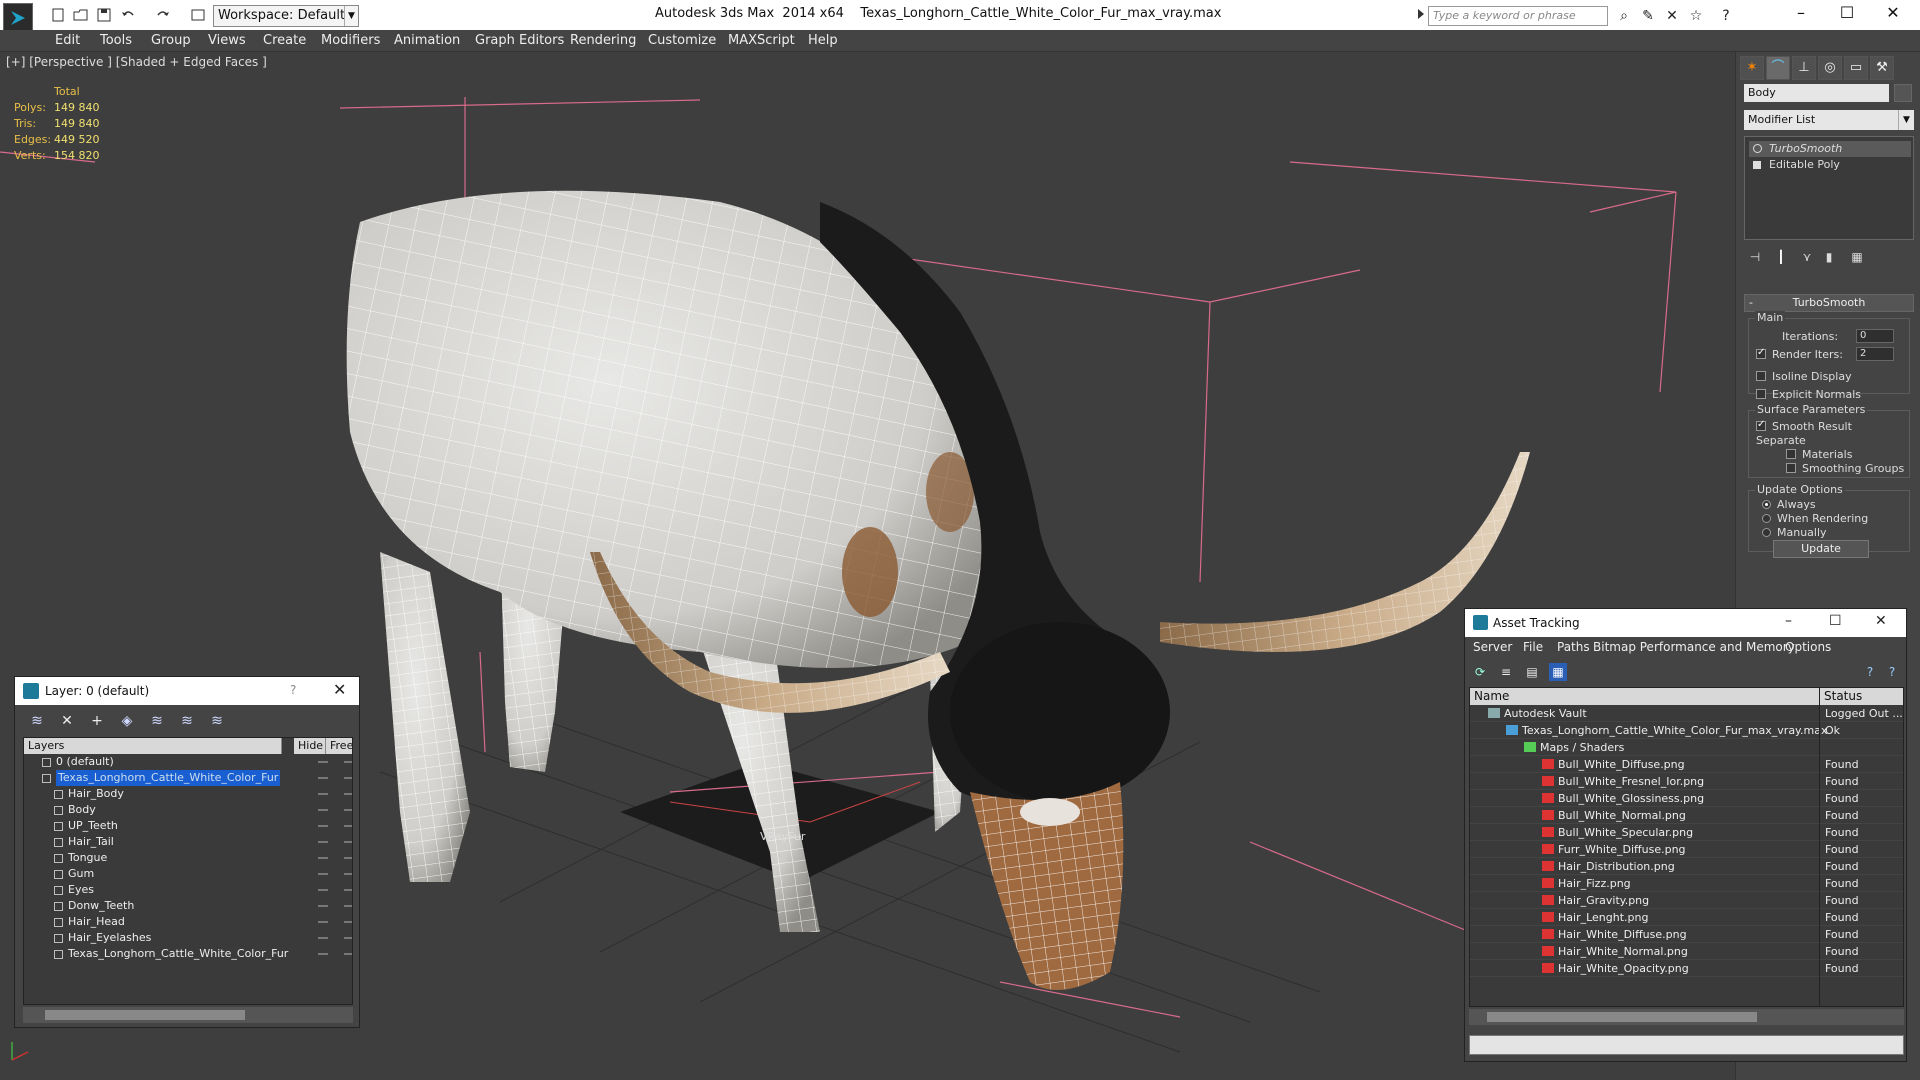 The width and height of the screenshot is (1920, 1080). What do you see at coordinates (171, 40) in the screenshot?
I see `menu-group: Group` at bounding box center [171, 40].